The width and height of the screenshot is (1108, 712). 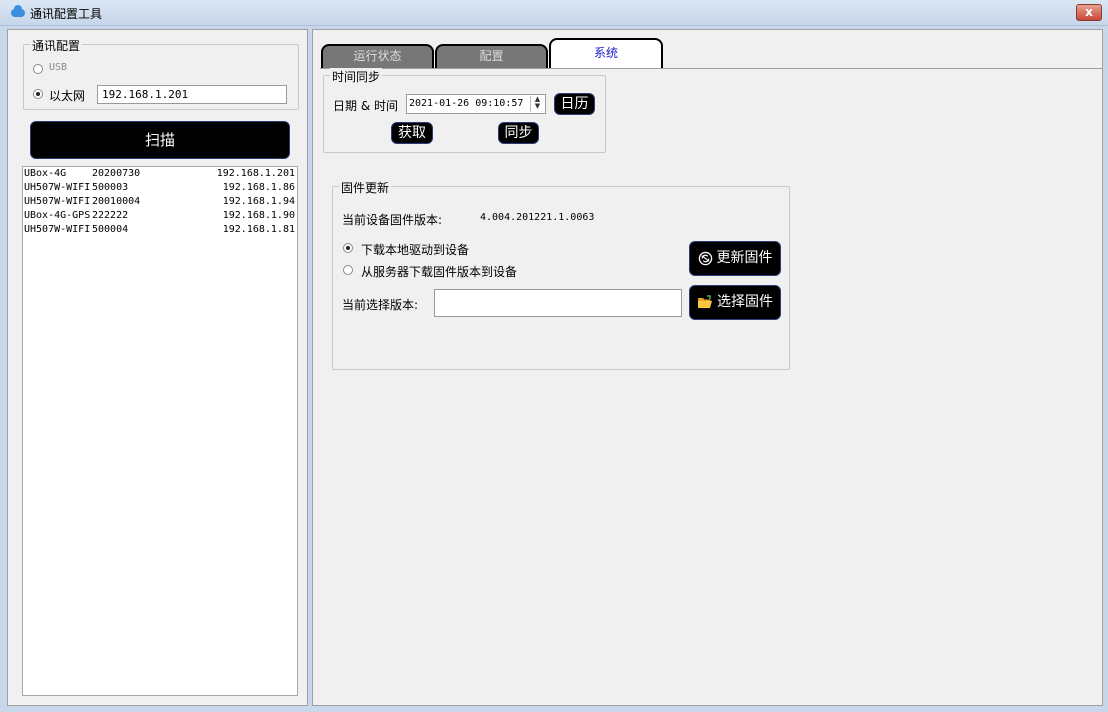 I want to click on device-serial: 20200730, so click(x=116, y=173).